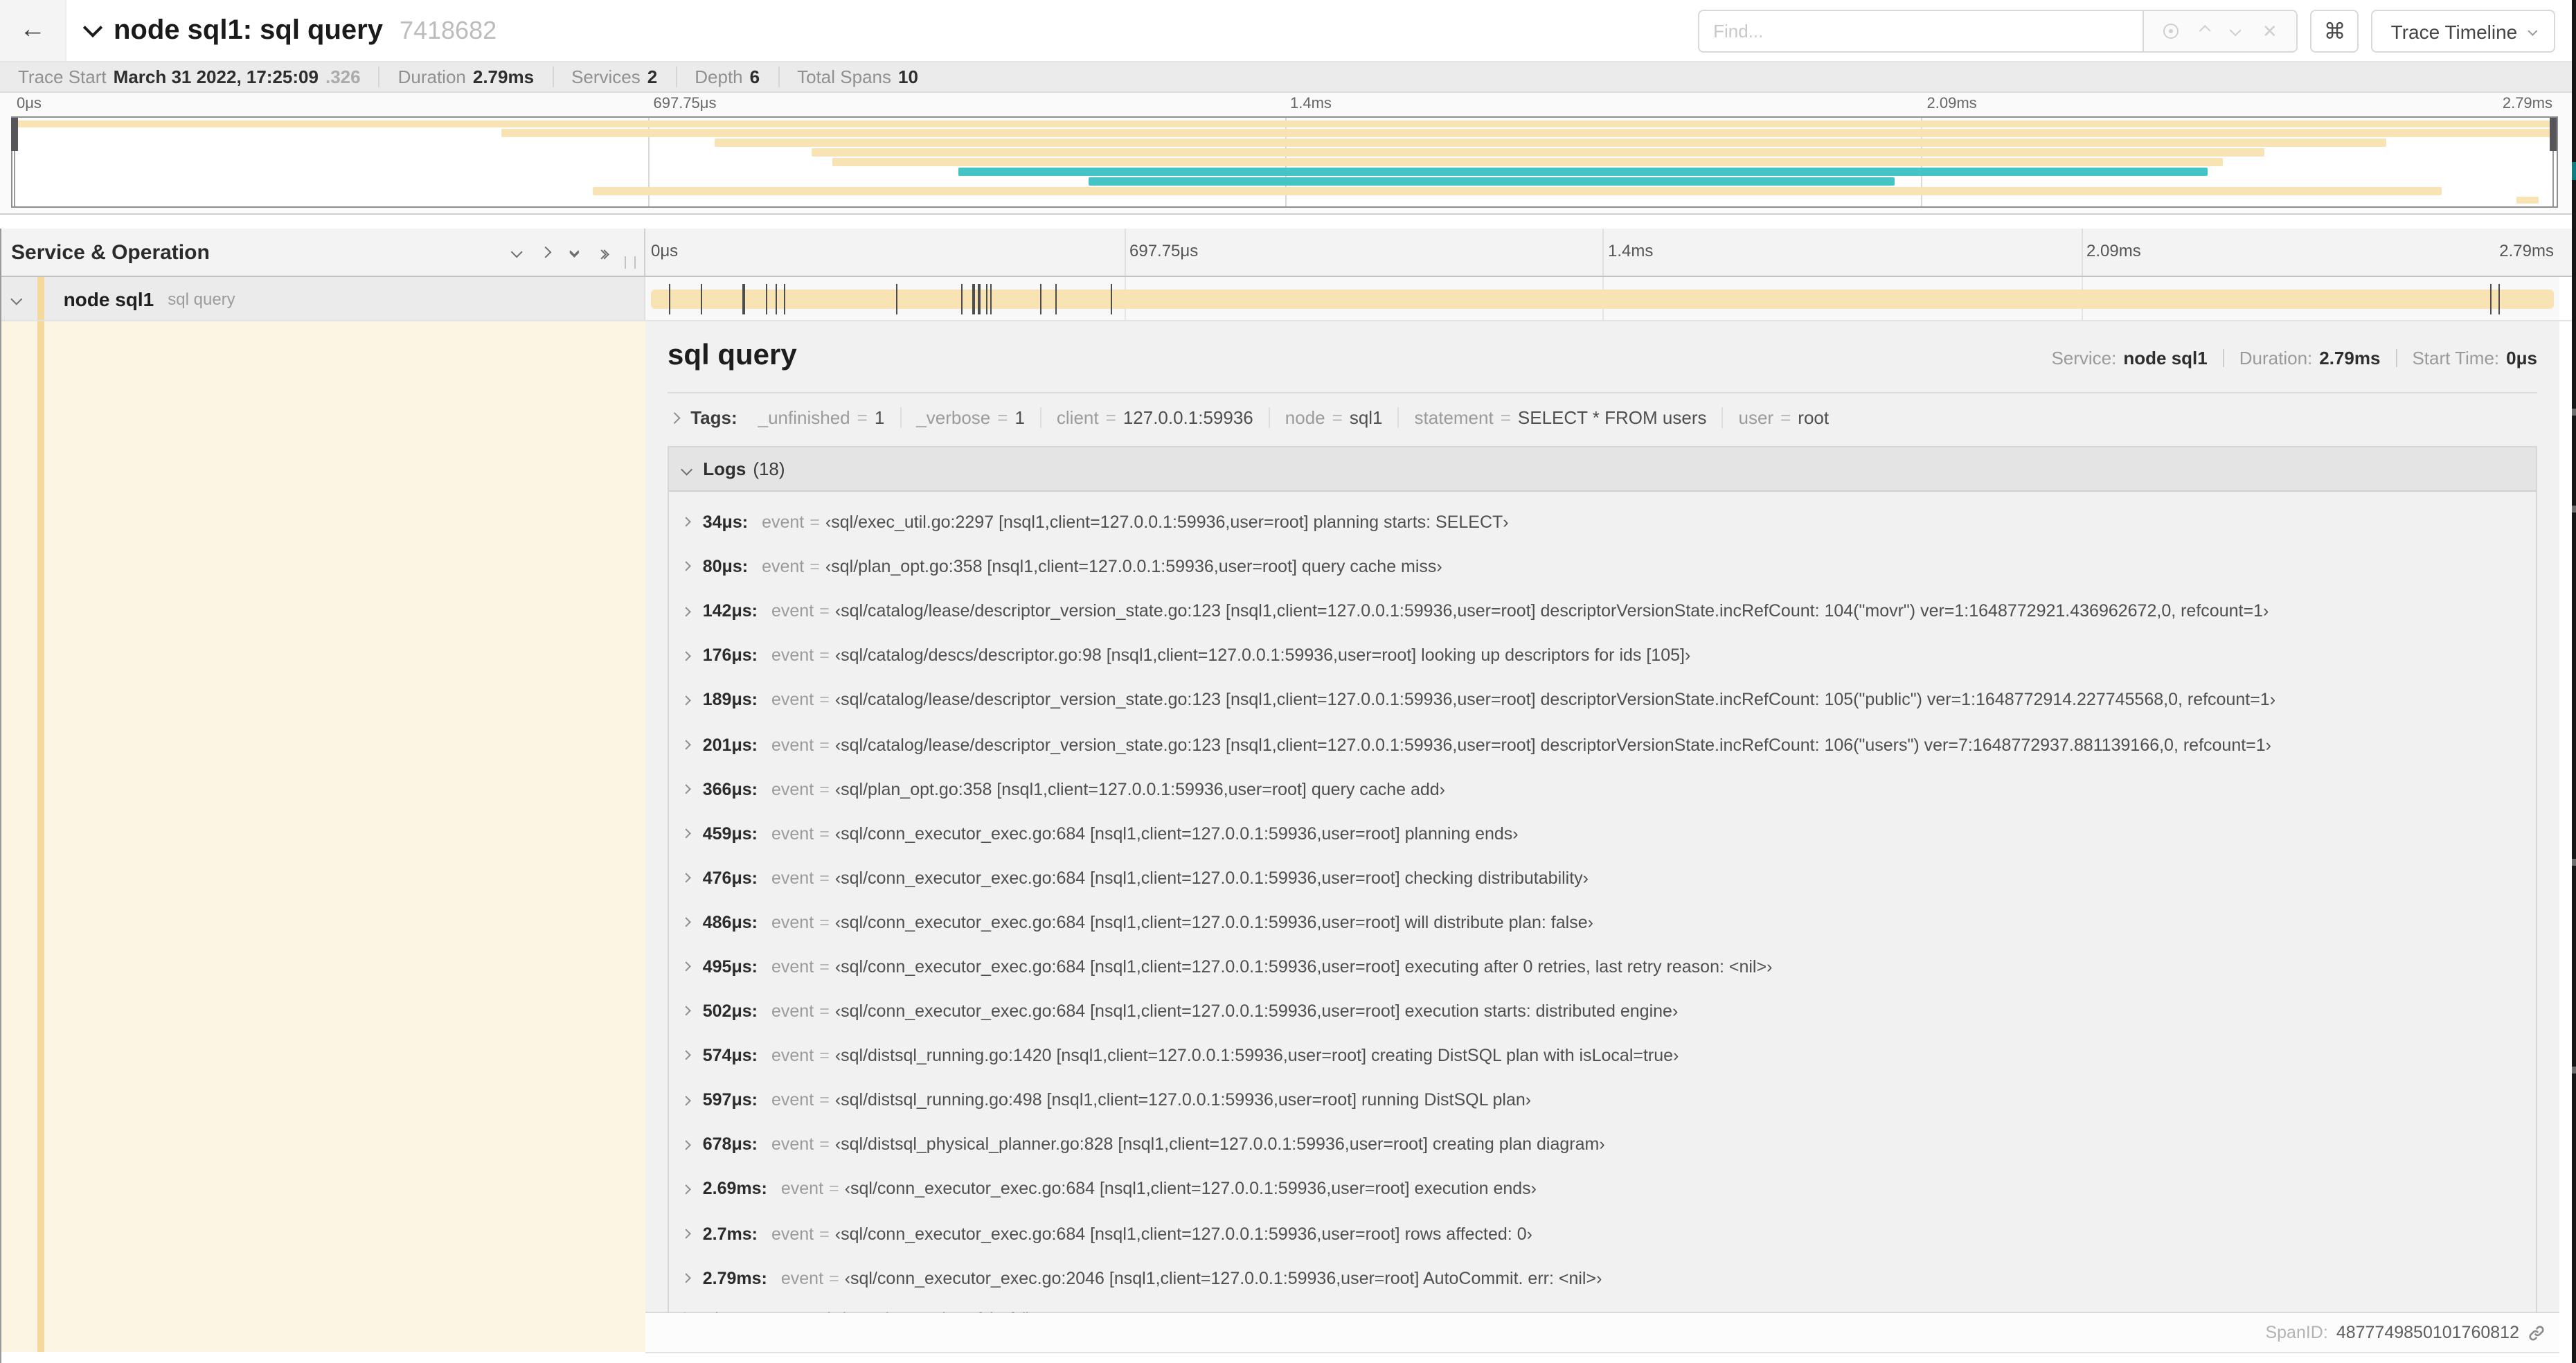  What do you see at coordinates (630, 262) in the screenshot?
I see `column-resize-grip` at bounding box center [630, 262].